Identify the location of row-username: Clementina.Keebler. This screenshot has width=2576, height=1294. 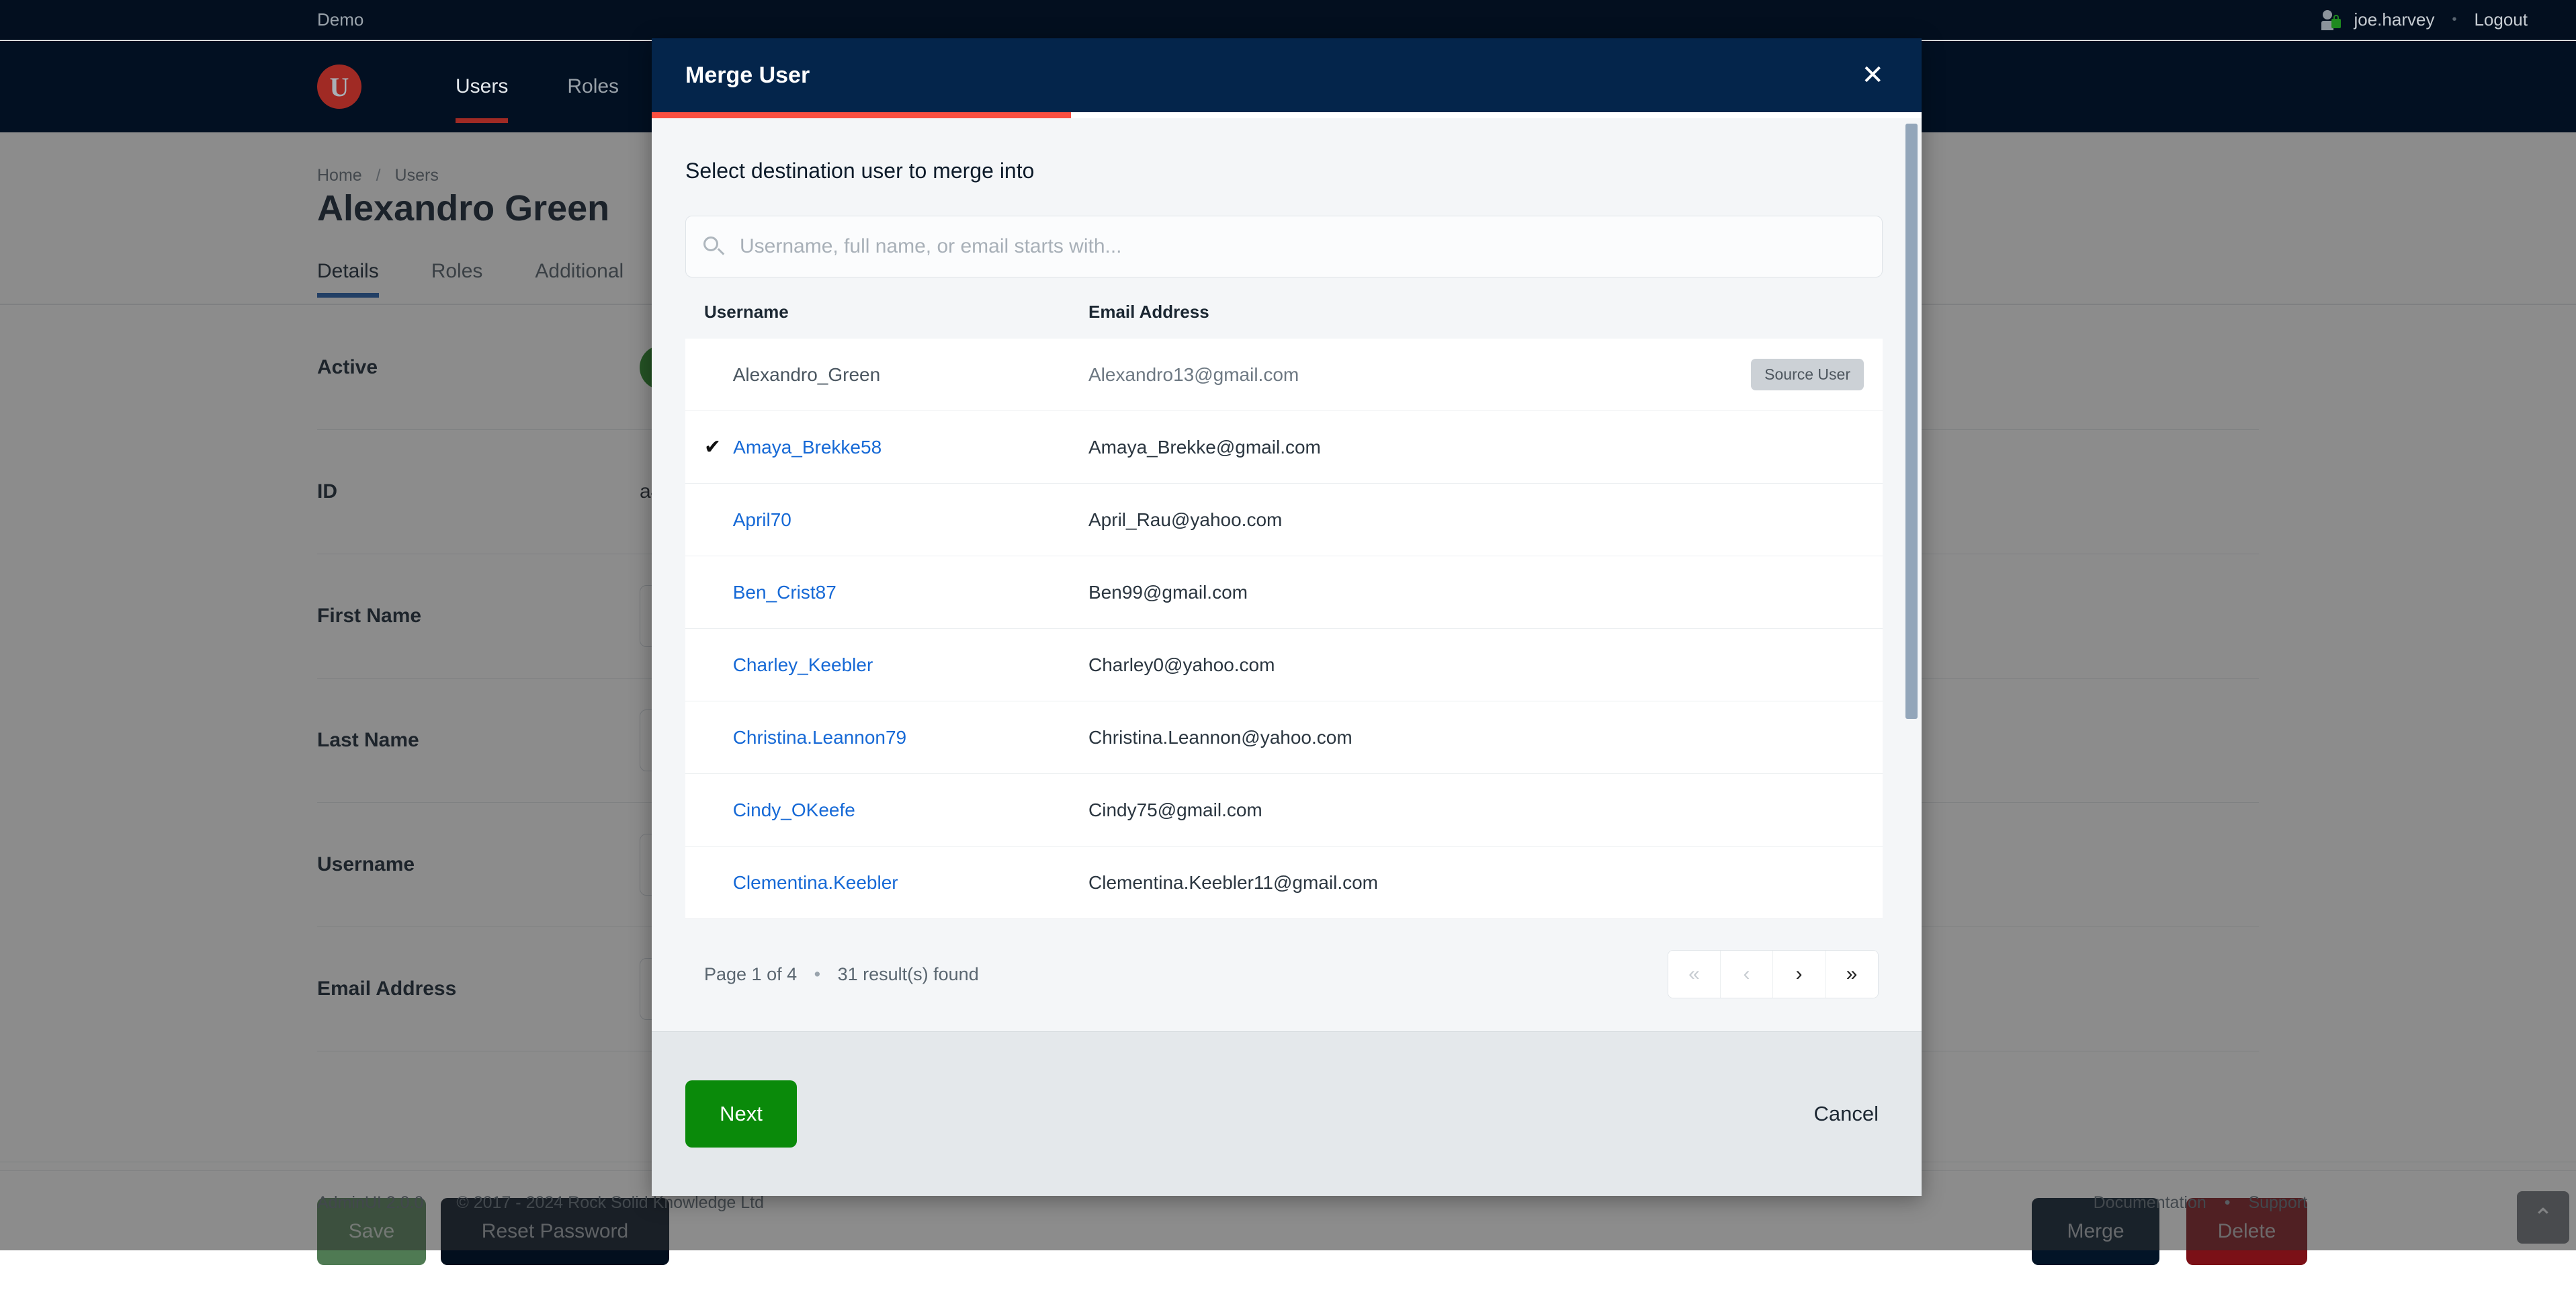
(910, 883).